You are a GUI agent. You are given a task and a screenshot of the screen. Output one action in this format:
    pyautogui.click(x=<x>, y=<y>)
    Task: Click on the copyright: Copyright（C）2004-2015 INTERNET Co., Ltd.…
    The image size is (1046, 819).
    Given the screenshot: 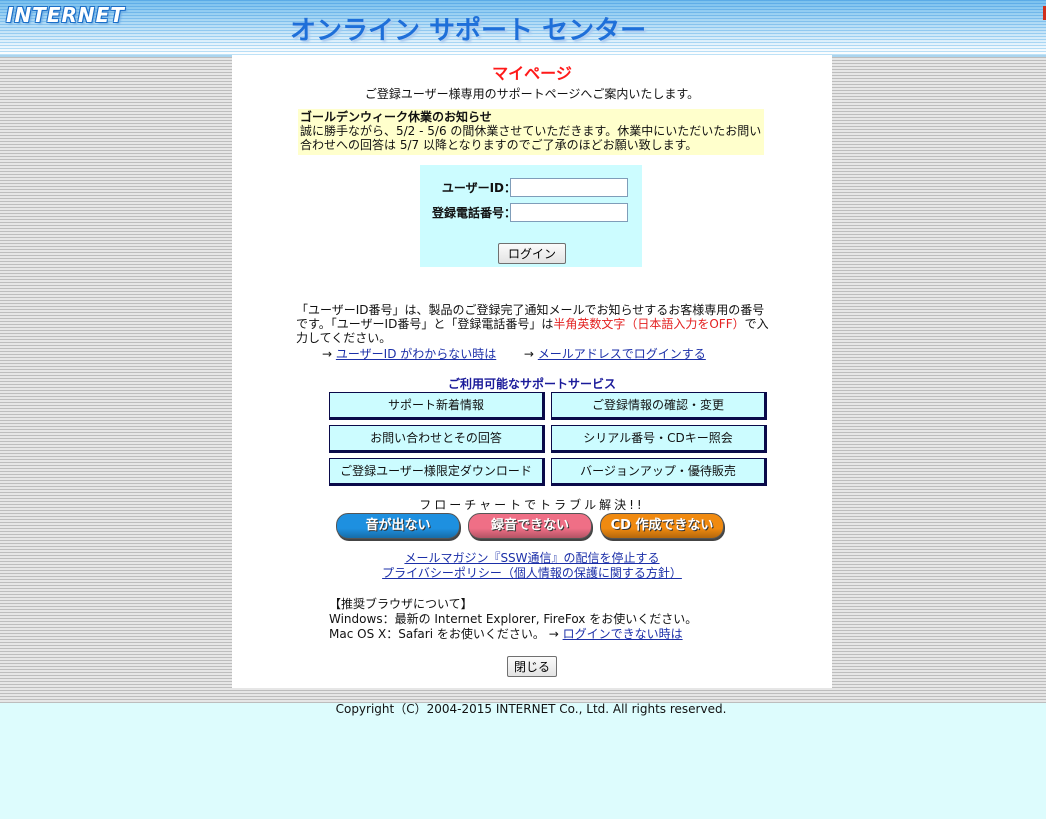 What is the action you would take?
    pyautogui.click(x=531, y=709)
    